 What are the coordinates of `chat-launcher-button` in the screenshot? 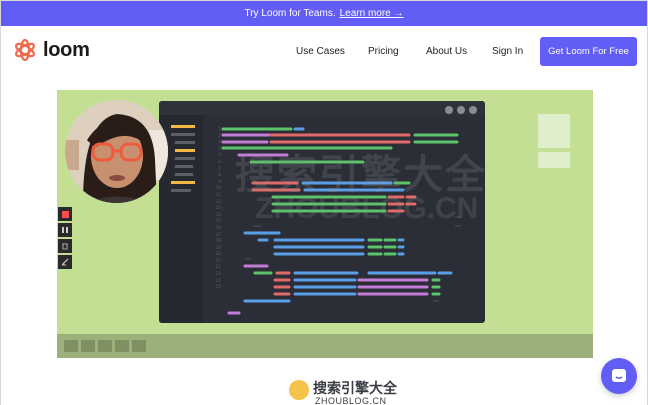 It's located at (619, 376).